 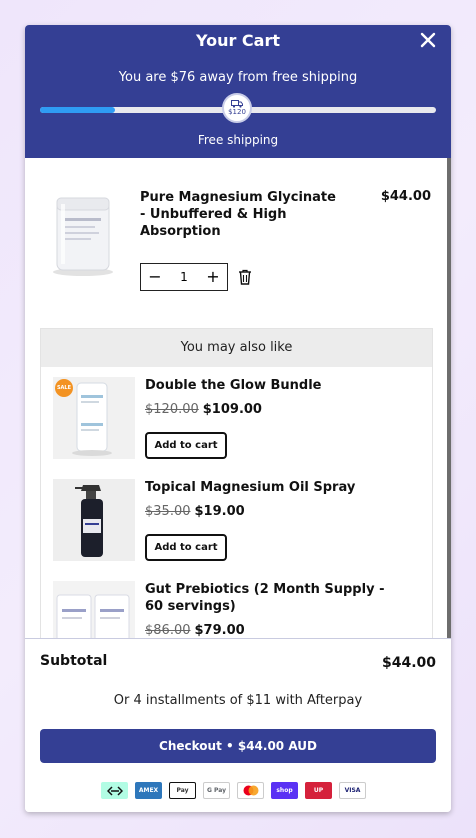 I want to click on free-shipping-message: You are $76 away from free shipping, so click(x=238, y=77).